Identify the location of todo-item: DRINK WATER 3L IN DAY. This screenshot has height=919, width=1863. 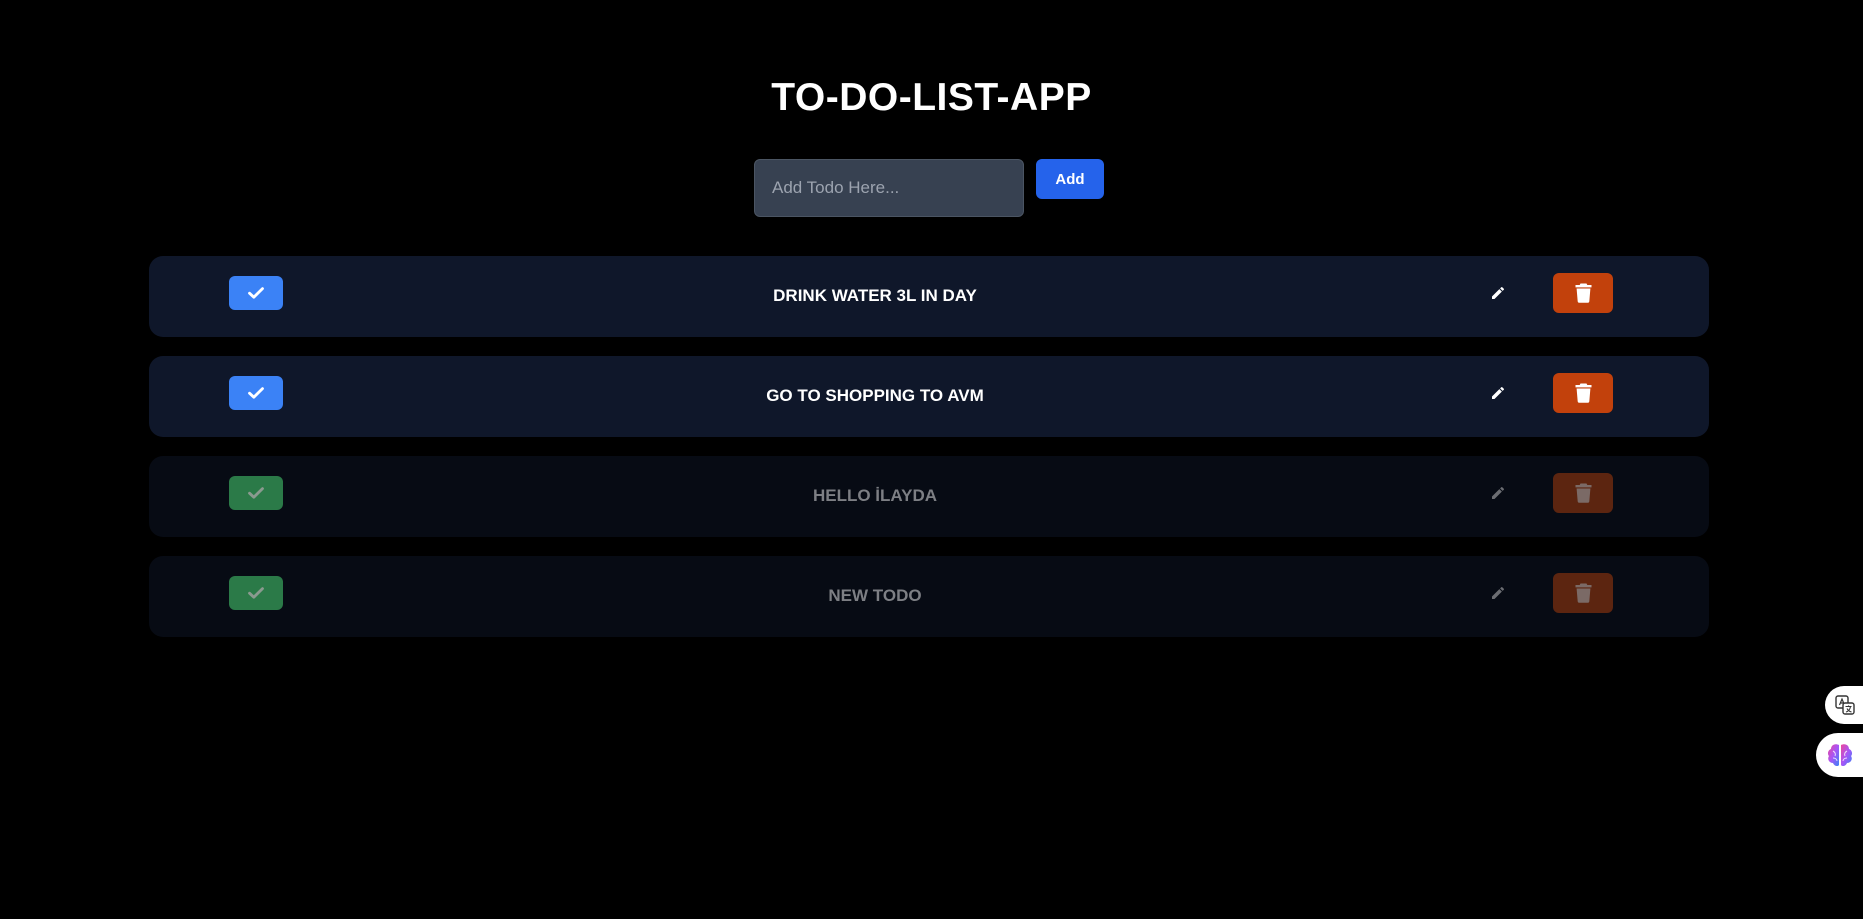
(929, 296).